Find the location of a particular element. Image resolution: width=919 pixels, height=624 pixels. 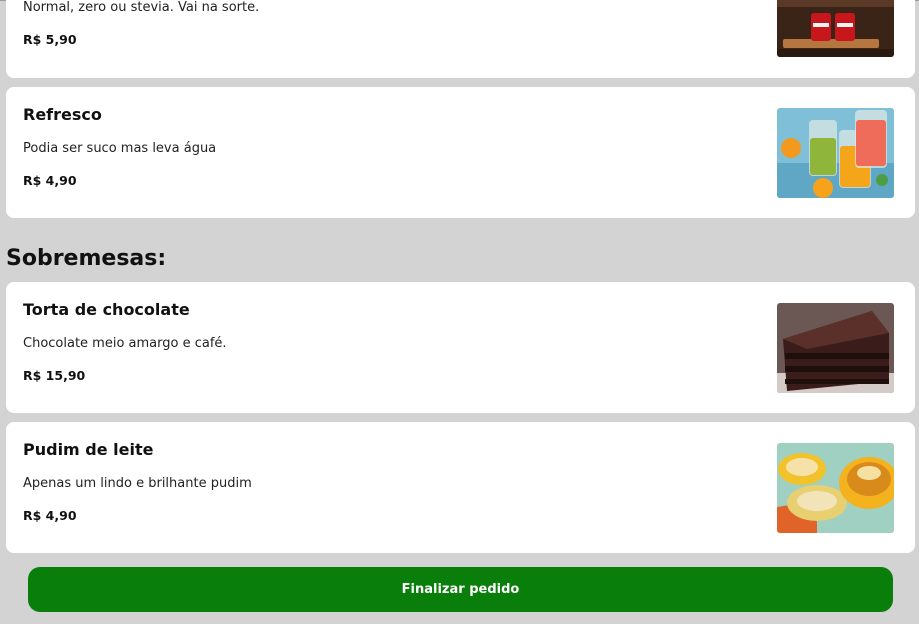

pudding-image is located at coordinates (835, 488).